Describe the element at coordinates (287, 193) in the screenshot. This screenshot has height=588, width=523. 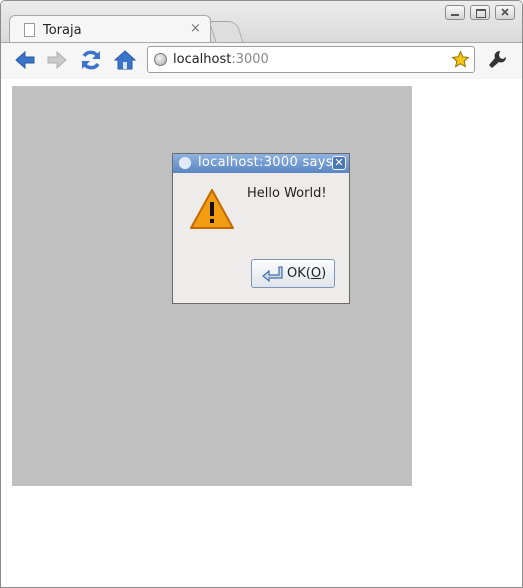
I see `dialog-message: Hello World!` at that location.